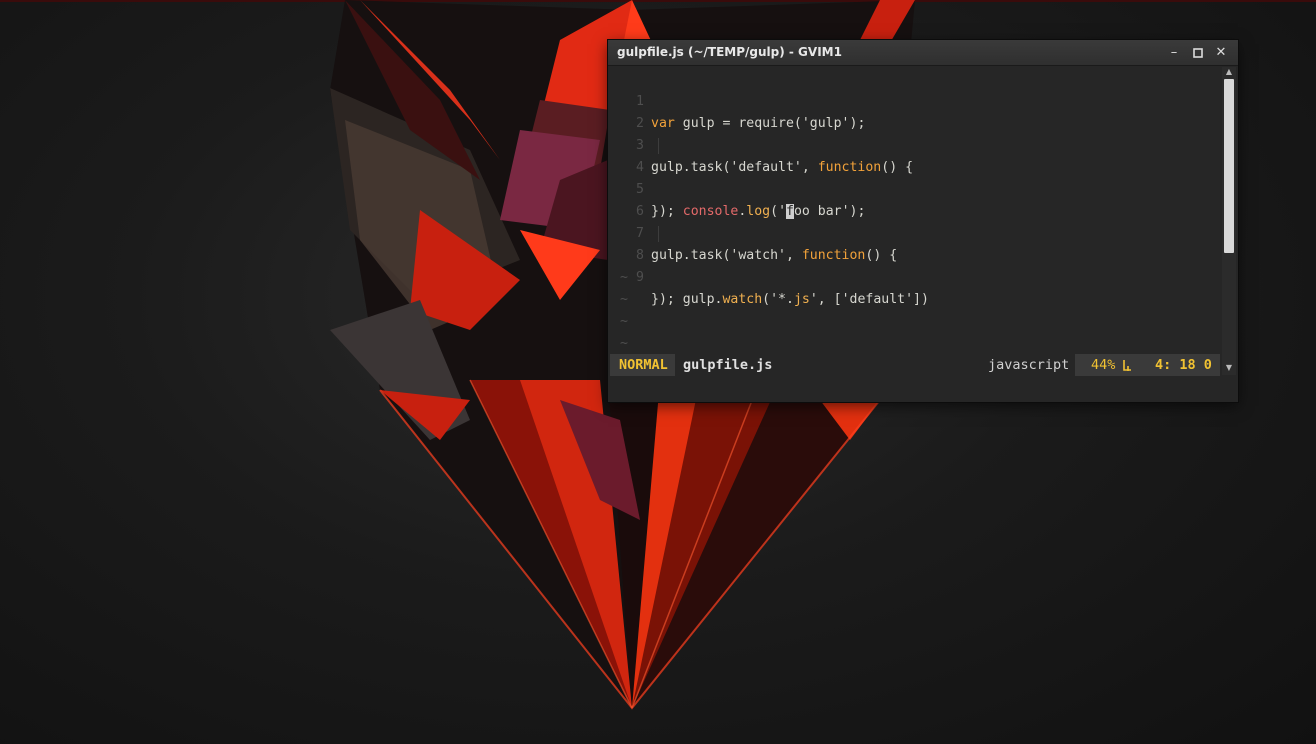 The width and height of the screenshot is (1316, 744). I want to click on scroll-thumb, so click(1229, 166).